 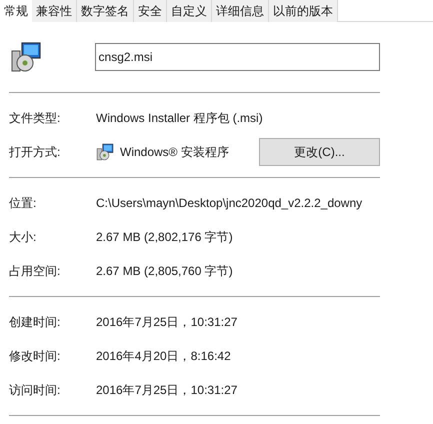 What do you see at coordinates (35, 356) in the screenshot?
I see `field-label: 修改时间:` at bounding box center [35, 356].